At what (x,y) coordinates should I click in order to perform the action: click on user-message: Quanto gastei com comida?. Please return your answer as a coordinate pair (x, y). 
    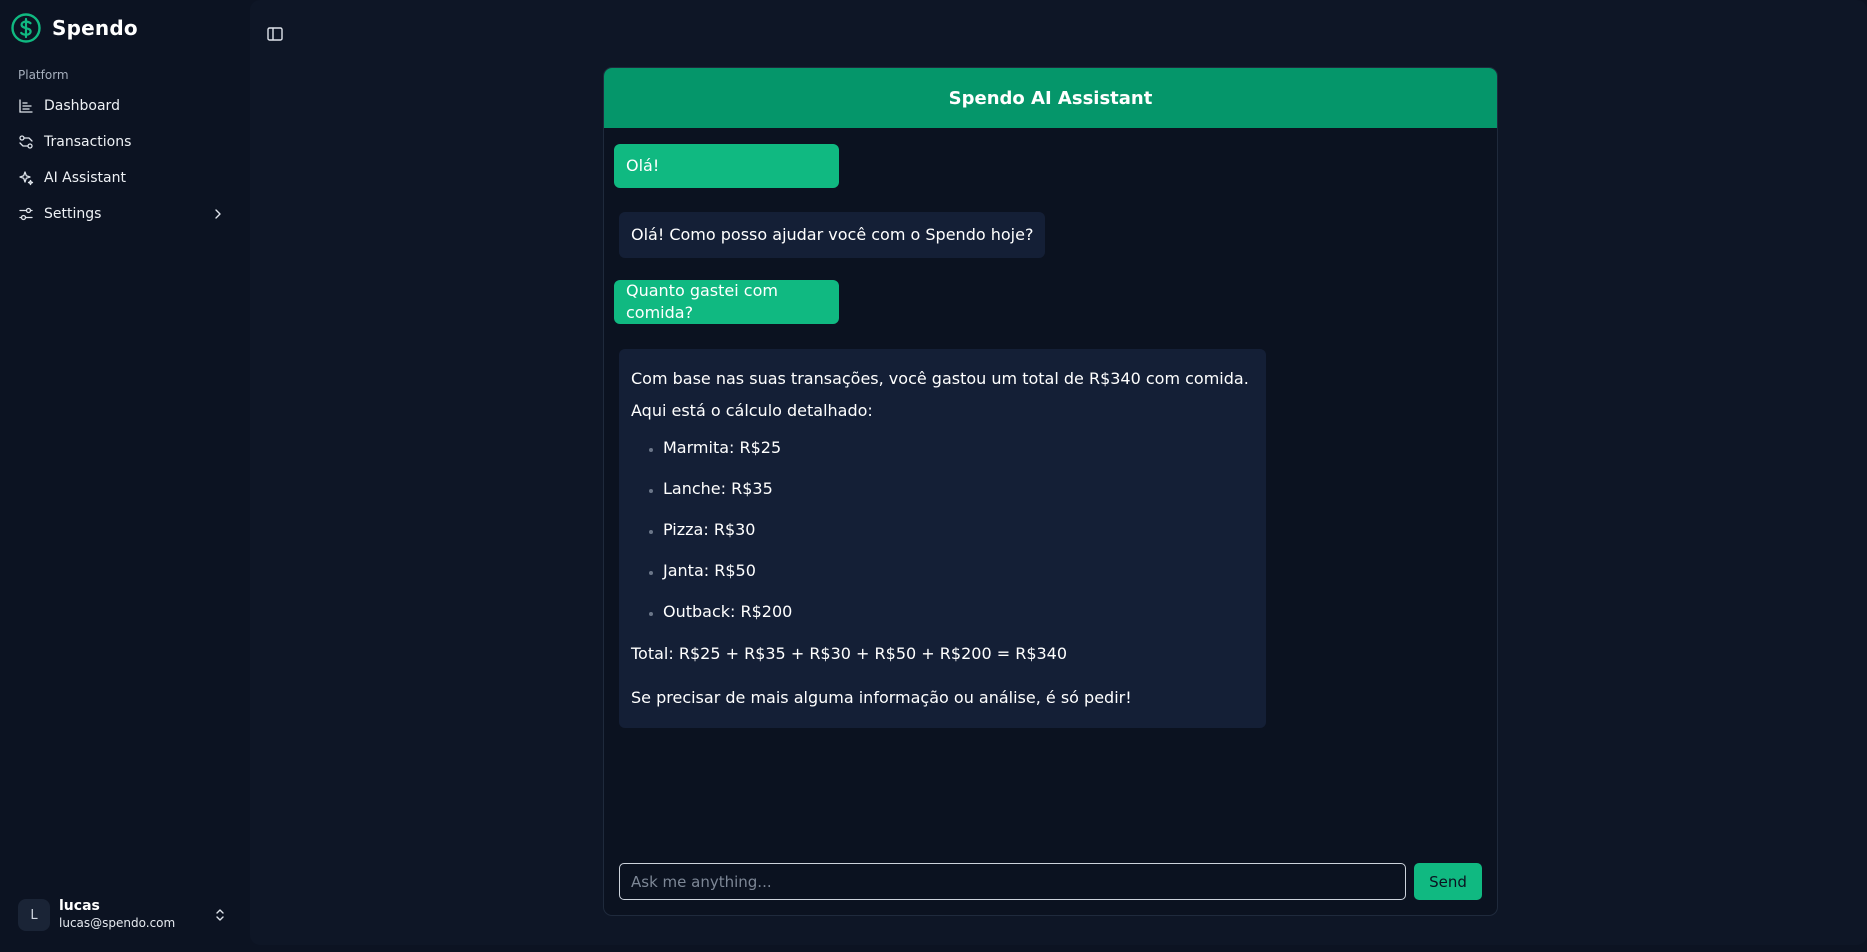
    Looking at the image, I should click on (726, 302).